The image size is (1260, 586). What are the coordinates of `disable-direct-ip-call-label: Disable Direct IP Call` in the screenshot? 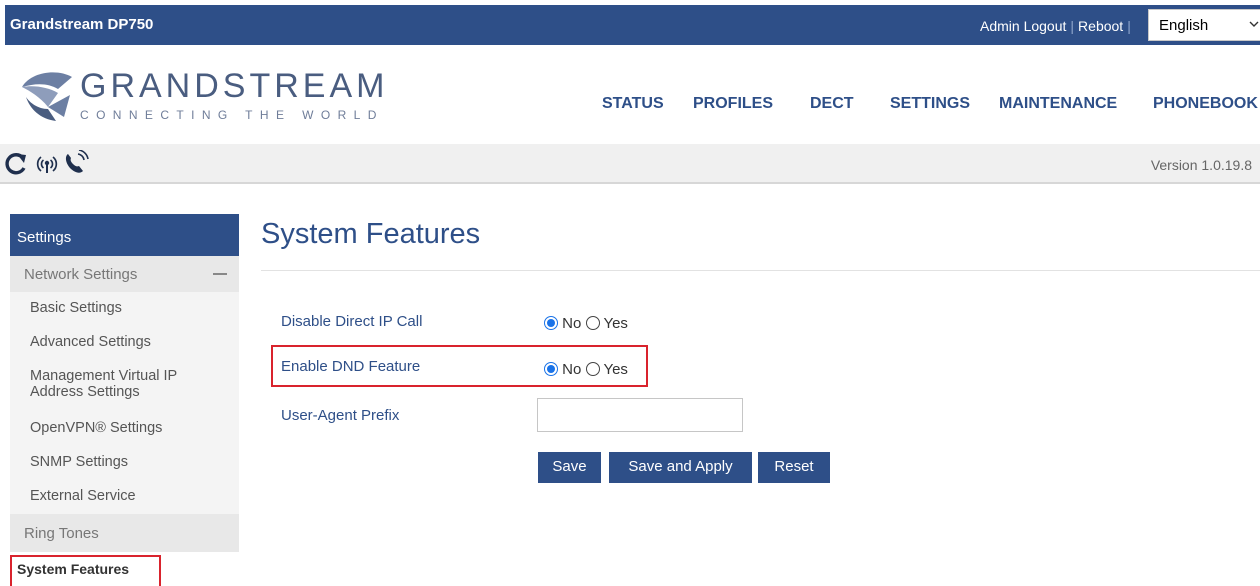 It's located at (352, 321).